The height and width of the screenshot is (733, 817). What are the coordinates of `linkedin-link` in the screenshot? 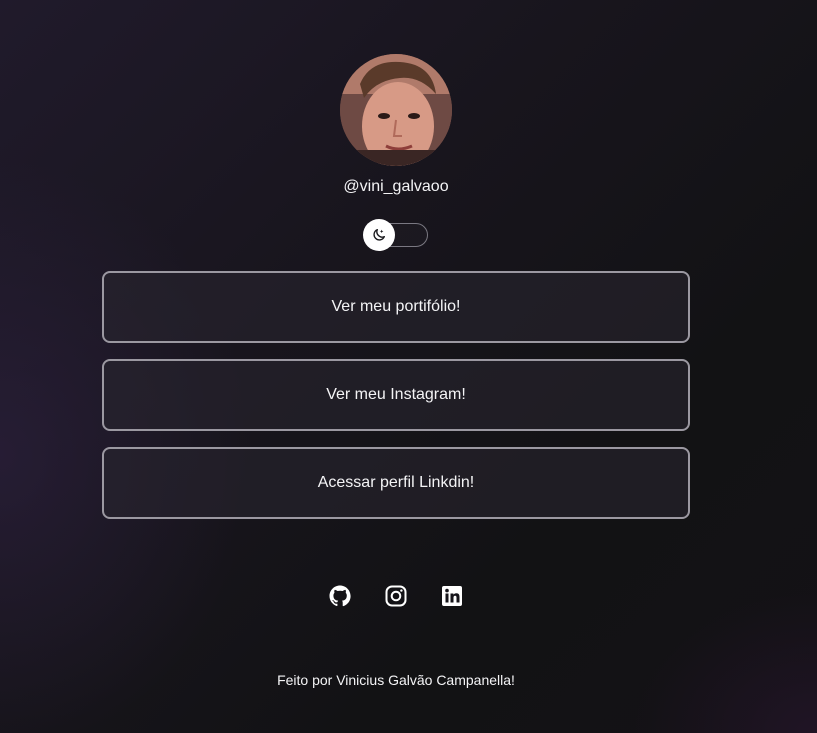 It's located at (452, 596).